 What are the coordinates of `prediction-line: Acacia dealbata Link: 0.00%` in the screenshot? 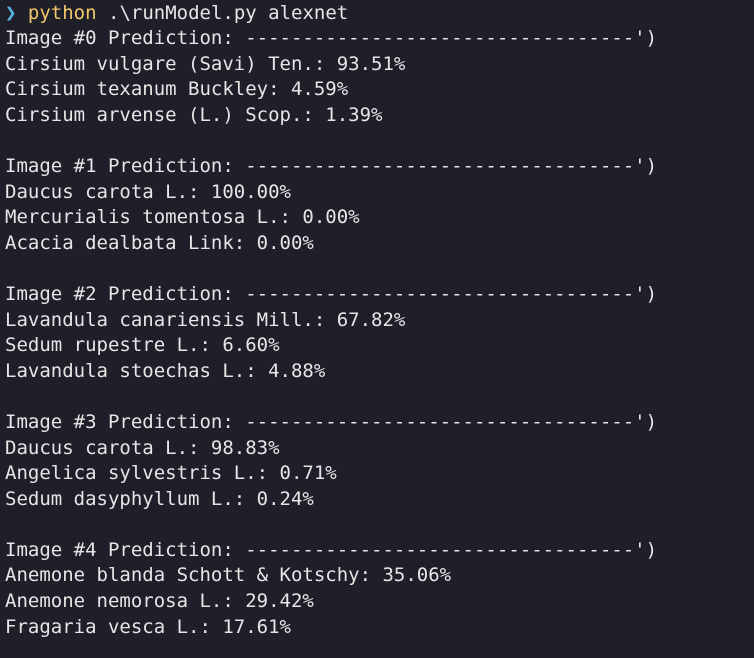 It's located at (159, 242).